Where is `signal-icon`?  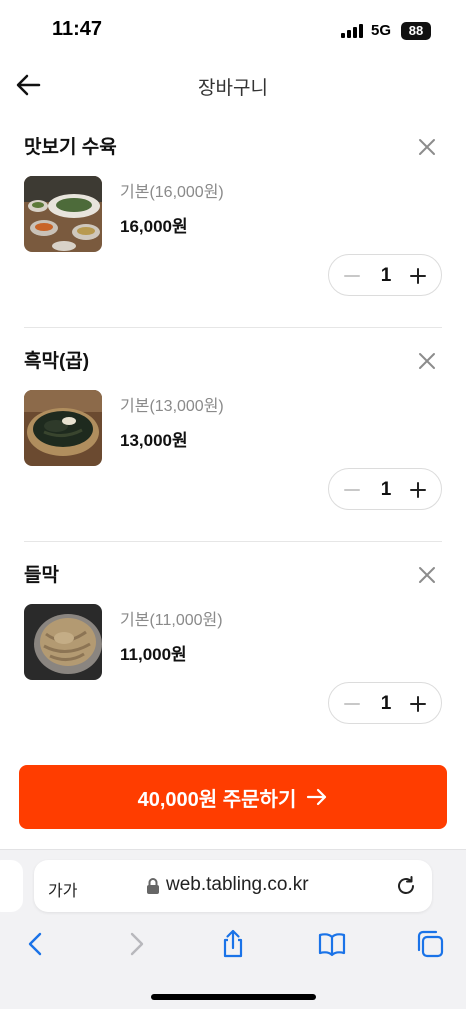 signal-icon is located at coordinates (353, 31).